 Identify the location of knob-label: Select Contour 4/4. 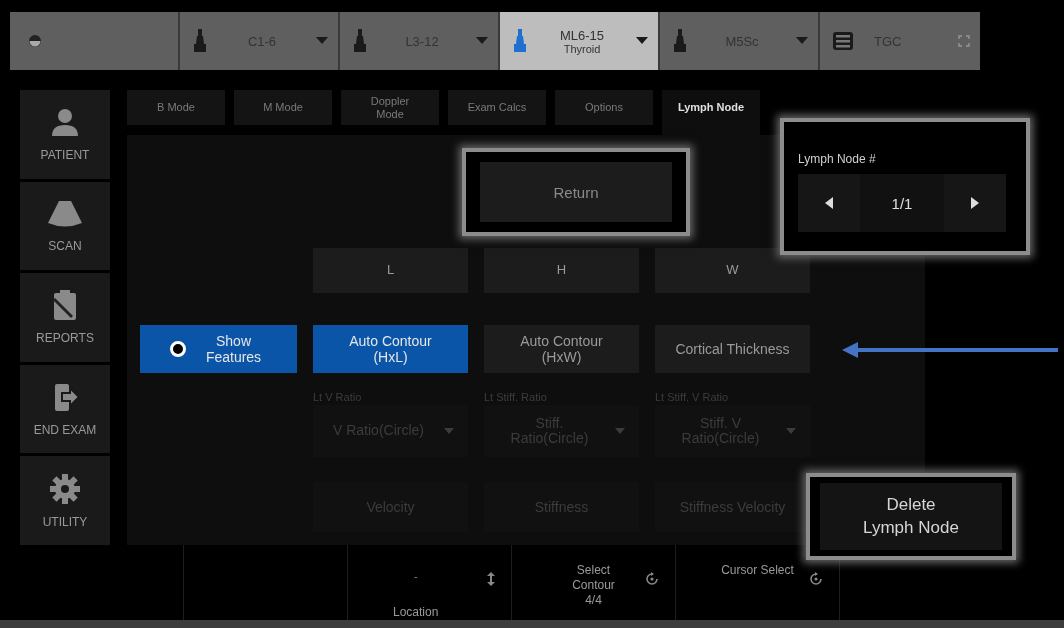
(593, 585).